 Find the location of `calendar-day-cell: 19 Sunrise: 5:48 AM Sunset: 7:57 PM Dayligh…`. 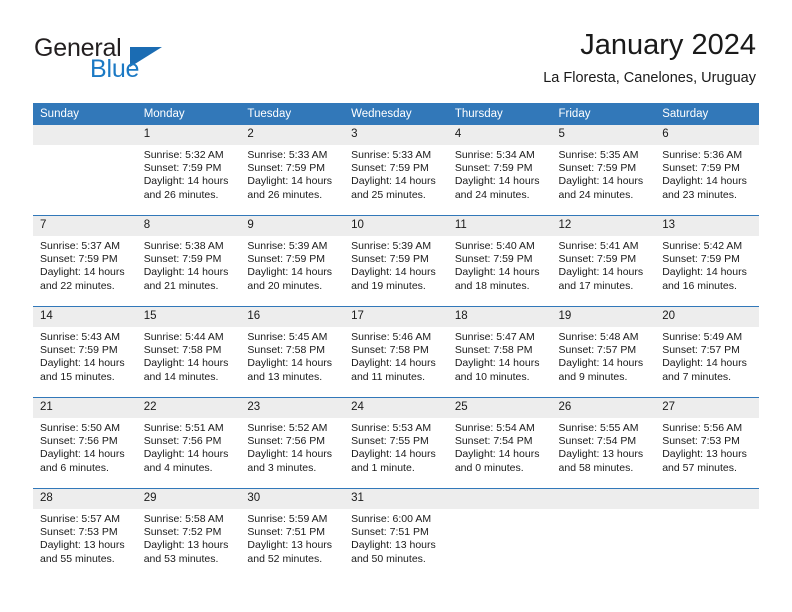

calendar-day-cell: 19 Sunrise: 5:48 AM Sunset: 7:57 PM Dayligh… is located at coordinates (603, 352).